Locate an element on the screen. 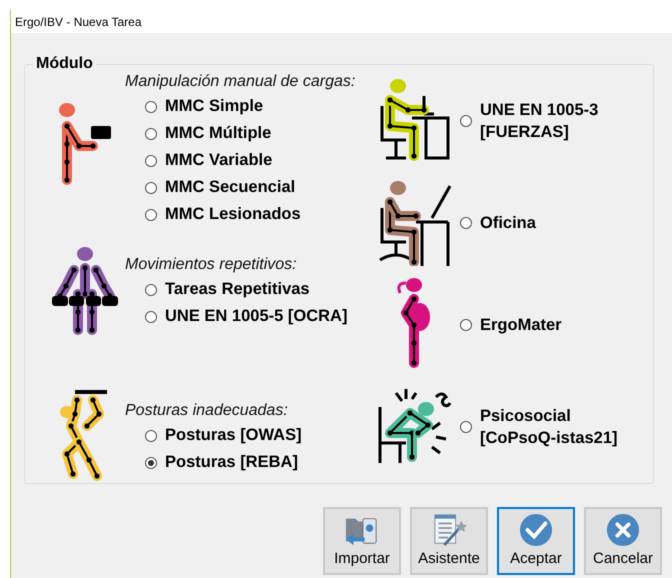 The image size is (672, 578). close-icon is located at coordinates (623, 530).